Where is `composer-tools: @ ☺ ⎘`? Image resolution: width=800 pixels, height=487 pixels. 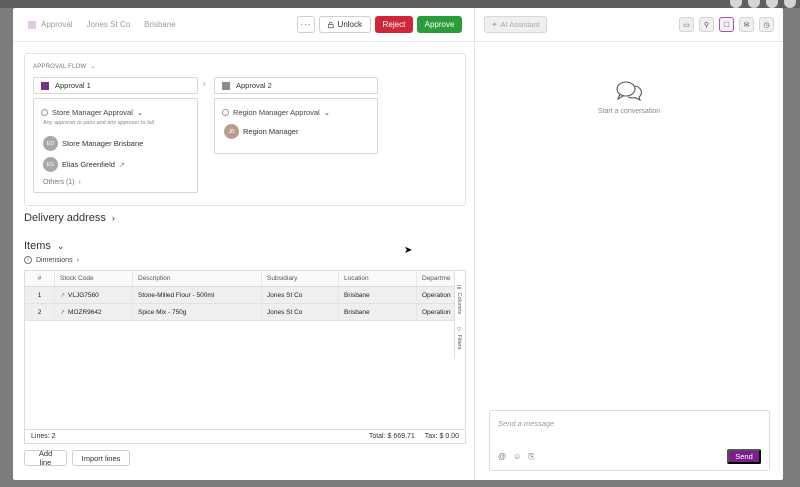
composer-tools: @ ☺ ⎘ is located at coordinates (516, 457).